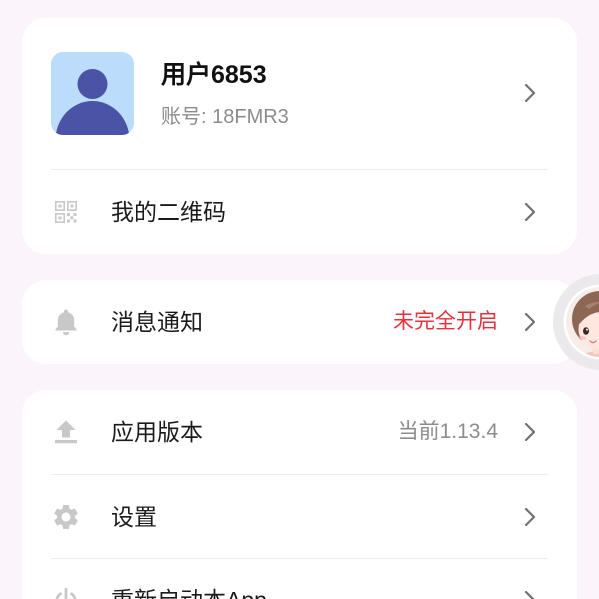 This screenshot has height=599, width=599. What do you see at coordinates (66, 592) in the screenshot?
I see `power-icon` at bounding box center [66, 592].